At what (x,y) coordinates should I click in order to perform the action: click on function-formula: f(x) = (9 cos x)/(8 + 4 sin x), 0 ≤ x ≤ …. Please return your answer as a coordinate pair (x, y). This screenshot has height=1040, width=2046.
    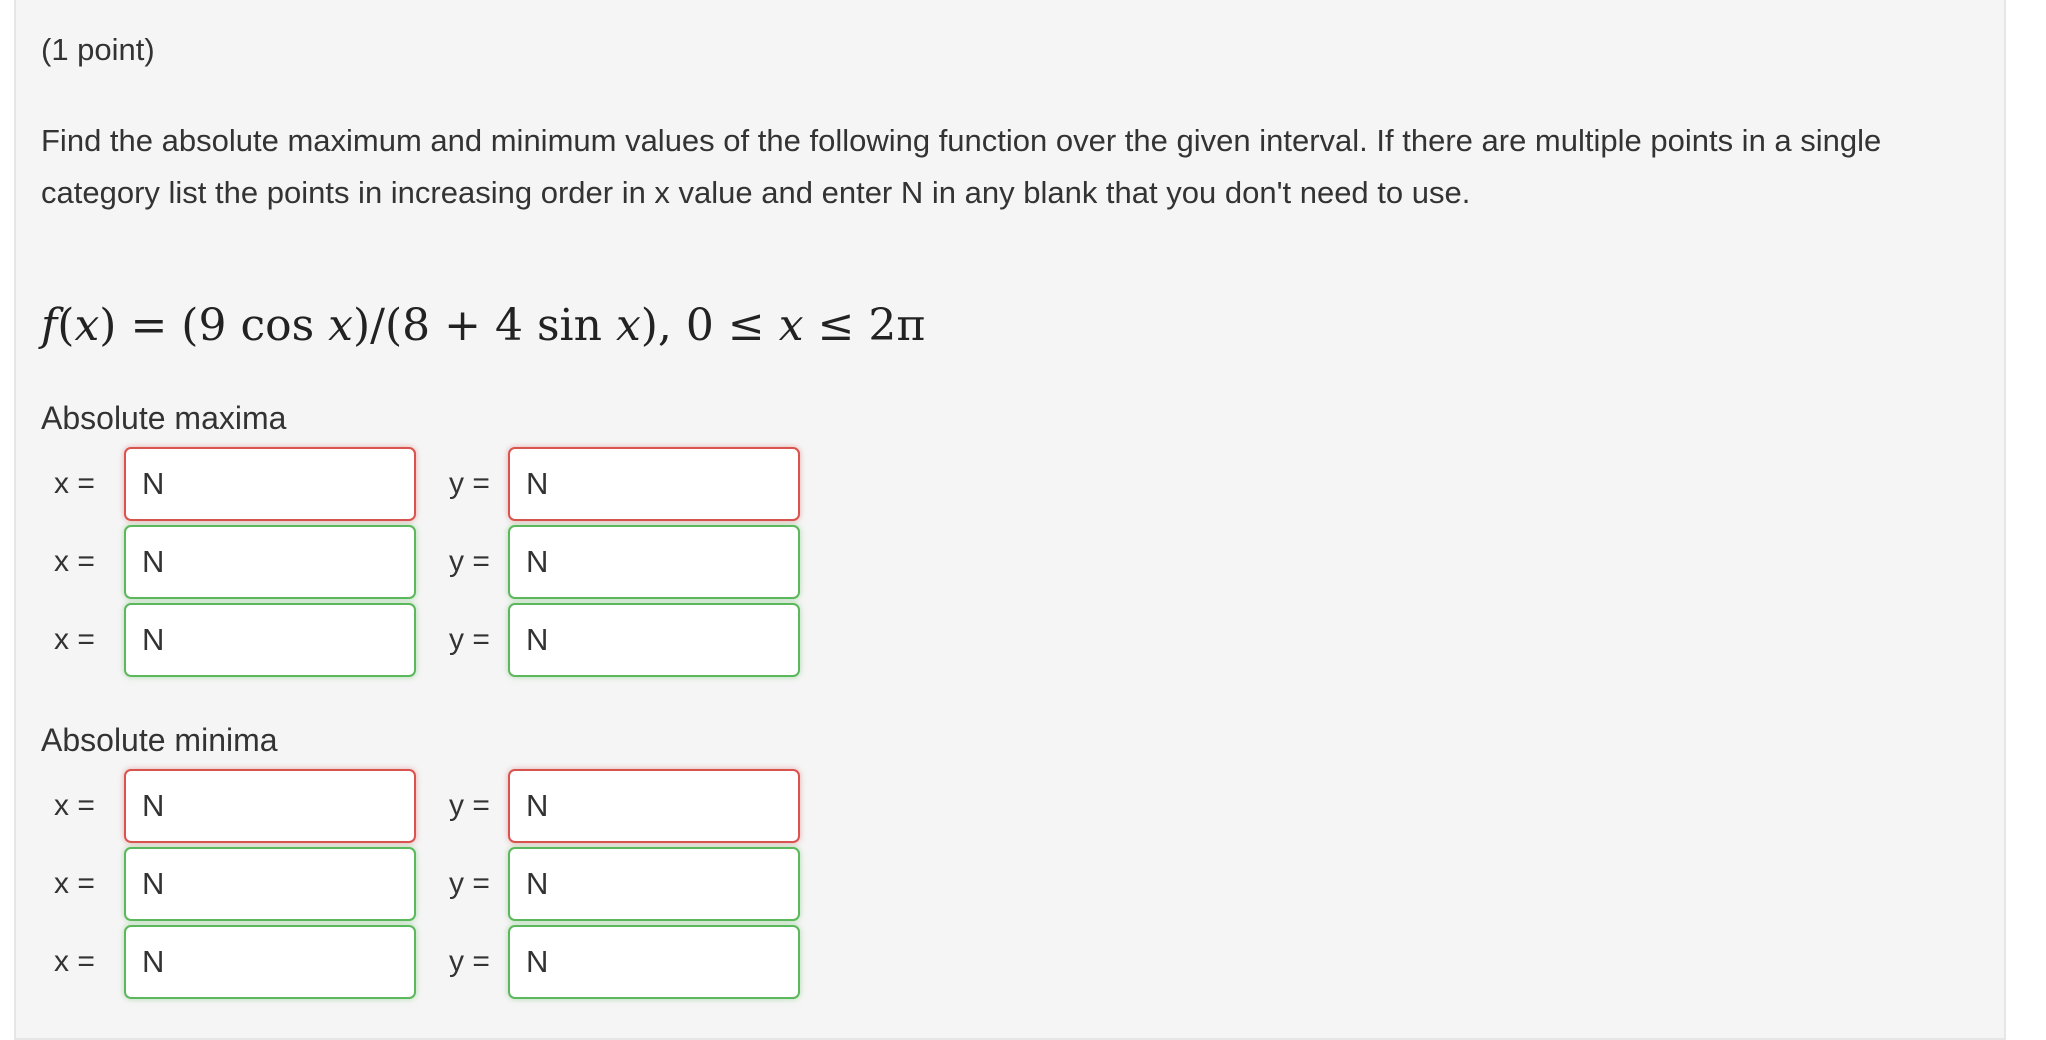
    Looking at the image, I should click on (483, 326).